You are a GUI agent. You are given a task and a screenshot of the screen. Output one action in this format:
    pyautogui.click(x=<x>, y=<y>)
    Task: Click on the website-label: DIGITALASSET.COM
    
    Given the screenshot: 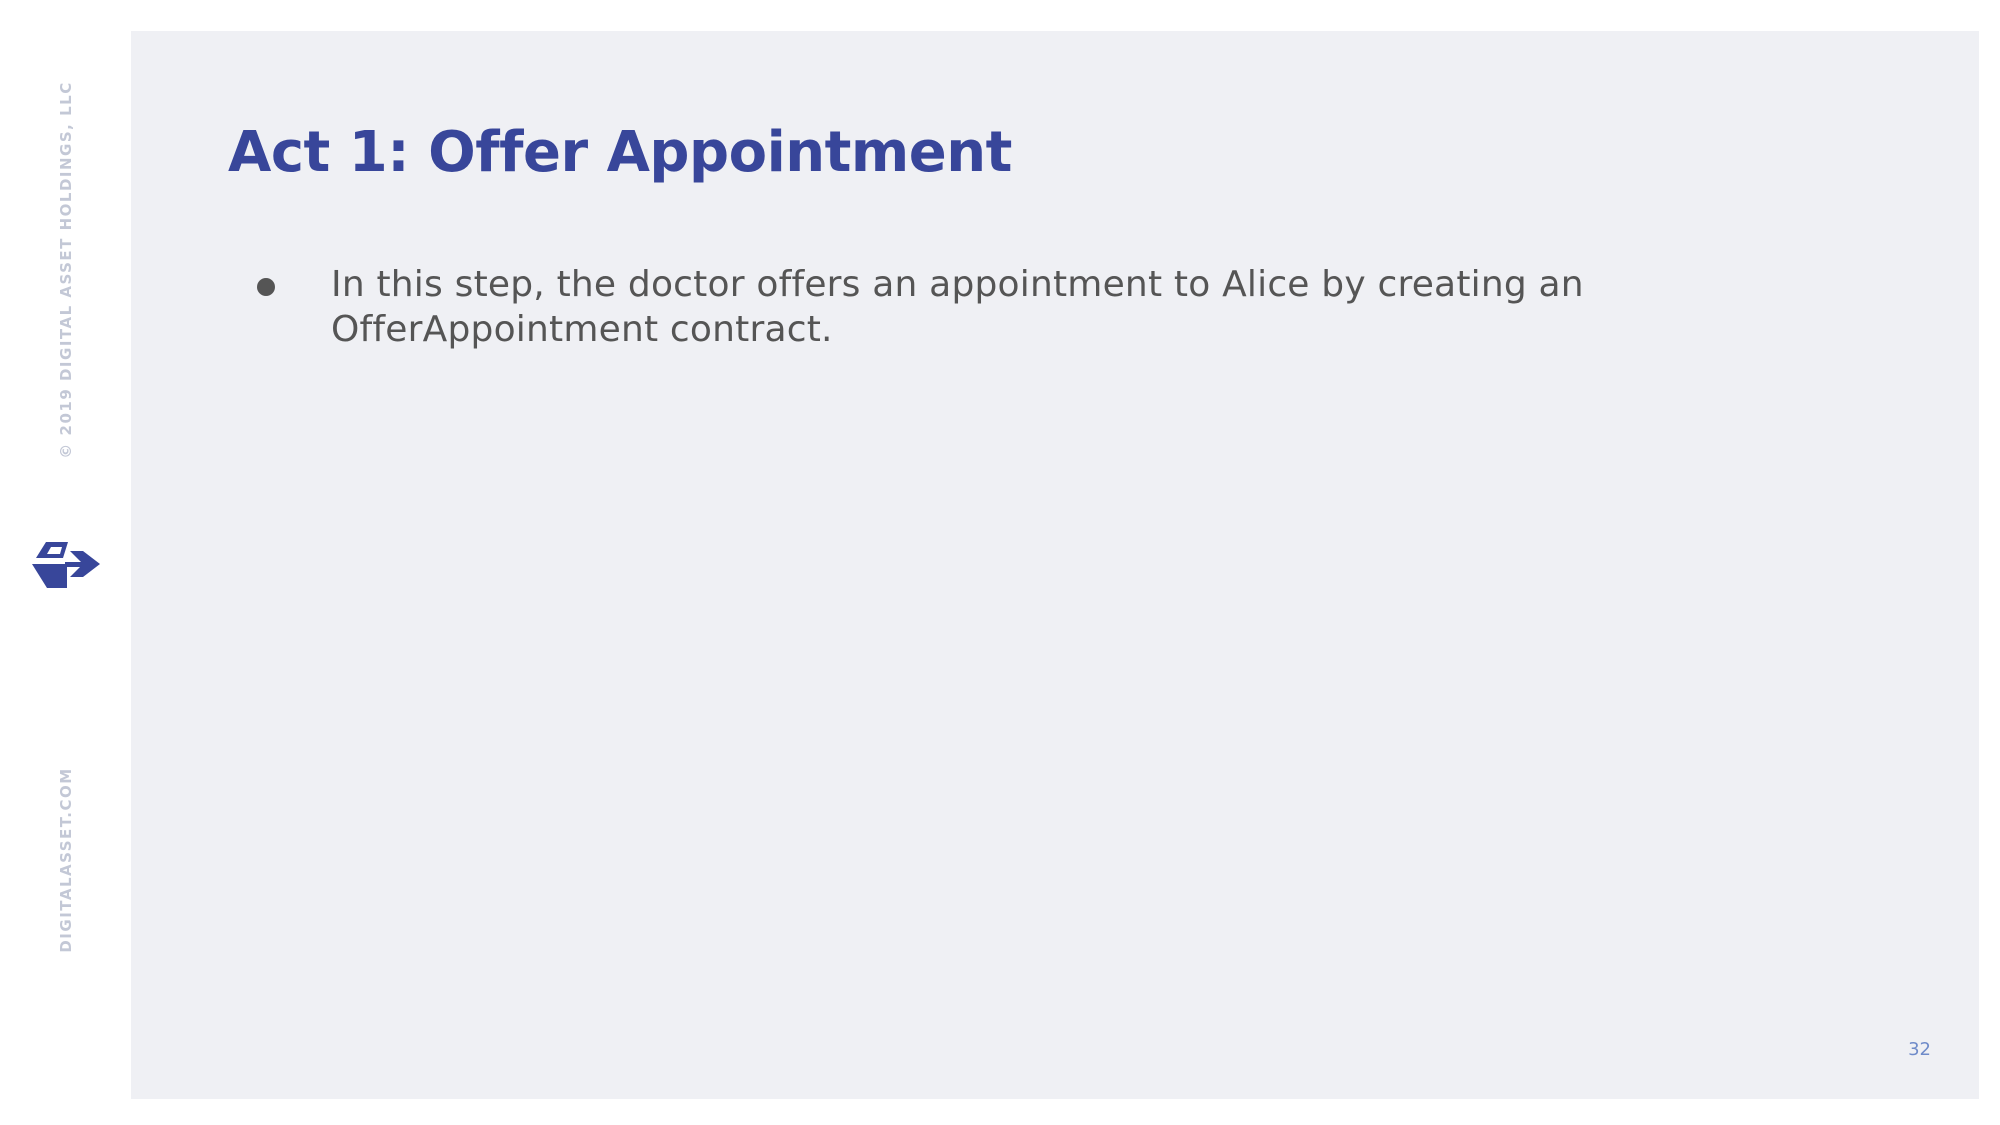 What is the action you would take?
    pyautogui.click(x=66, y=860)
    